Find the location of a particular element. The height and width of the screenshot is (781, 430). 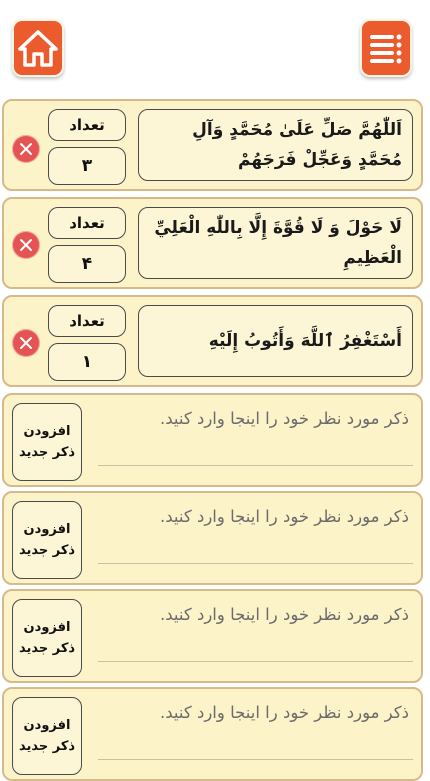

count-value: ۳ is located at coordinates (87, 166).